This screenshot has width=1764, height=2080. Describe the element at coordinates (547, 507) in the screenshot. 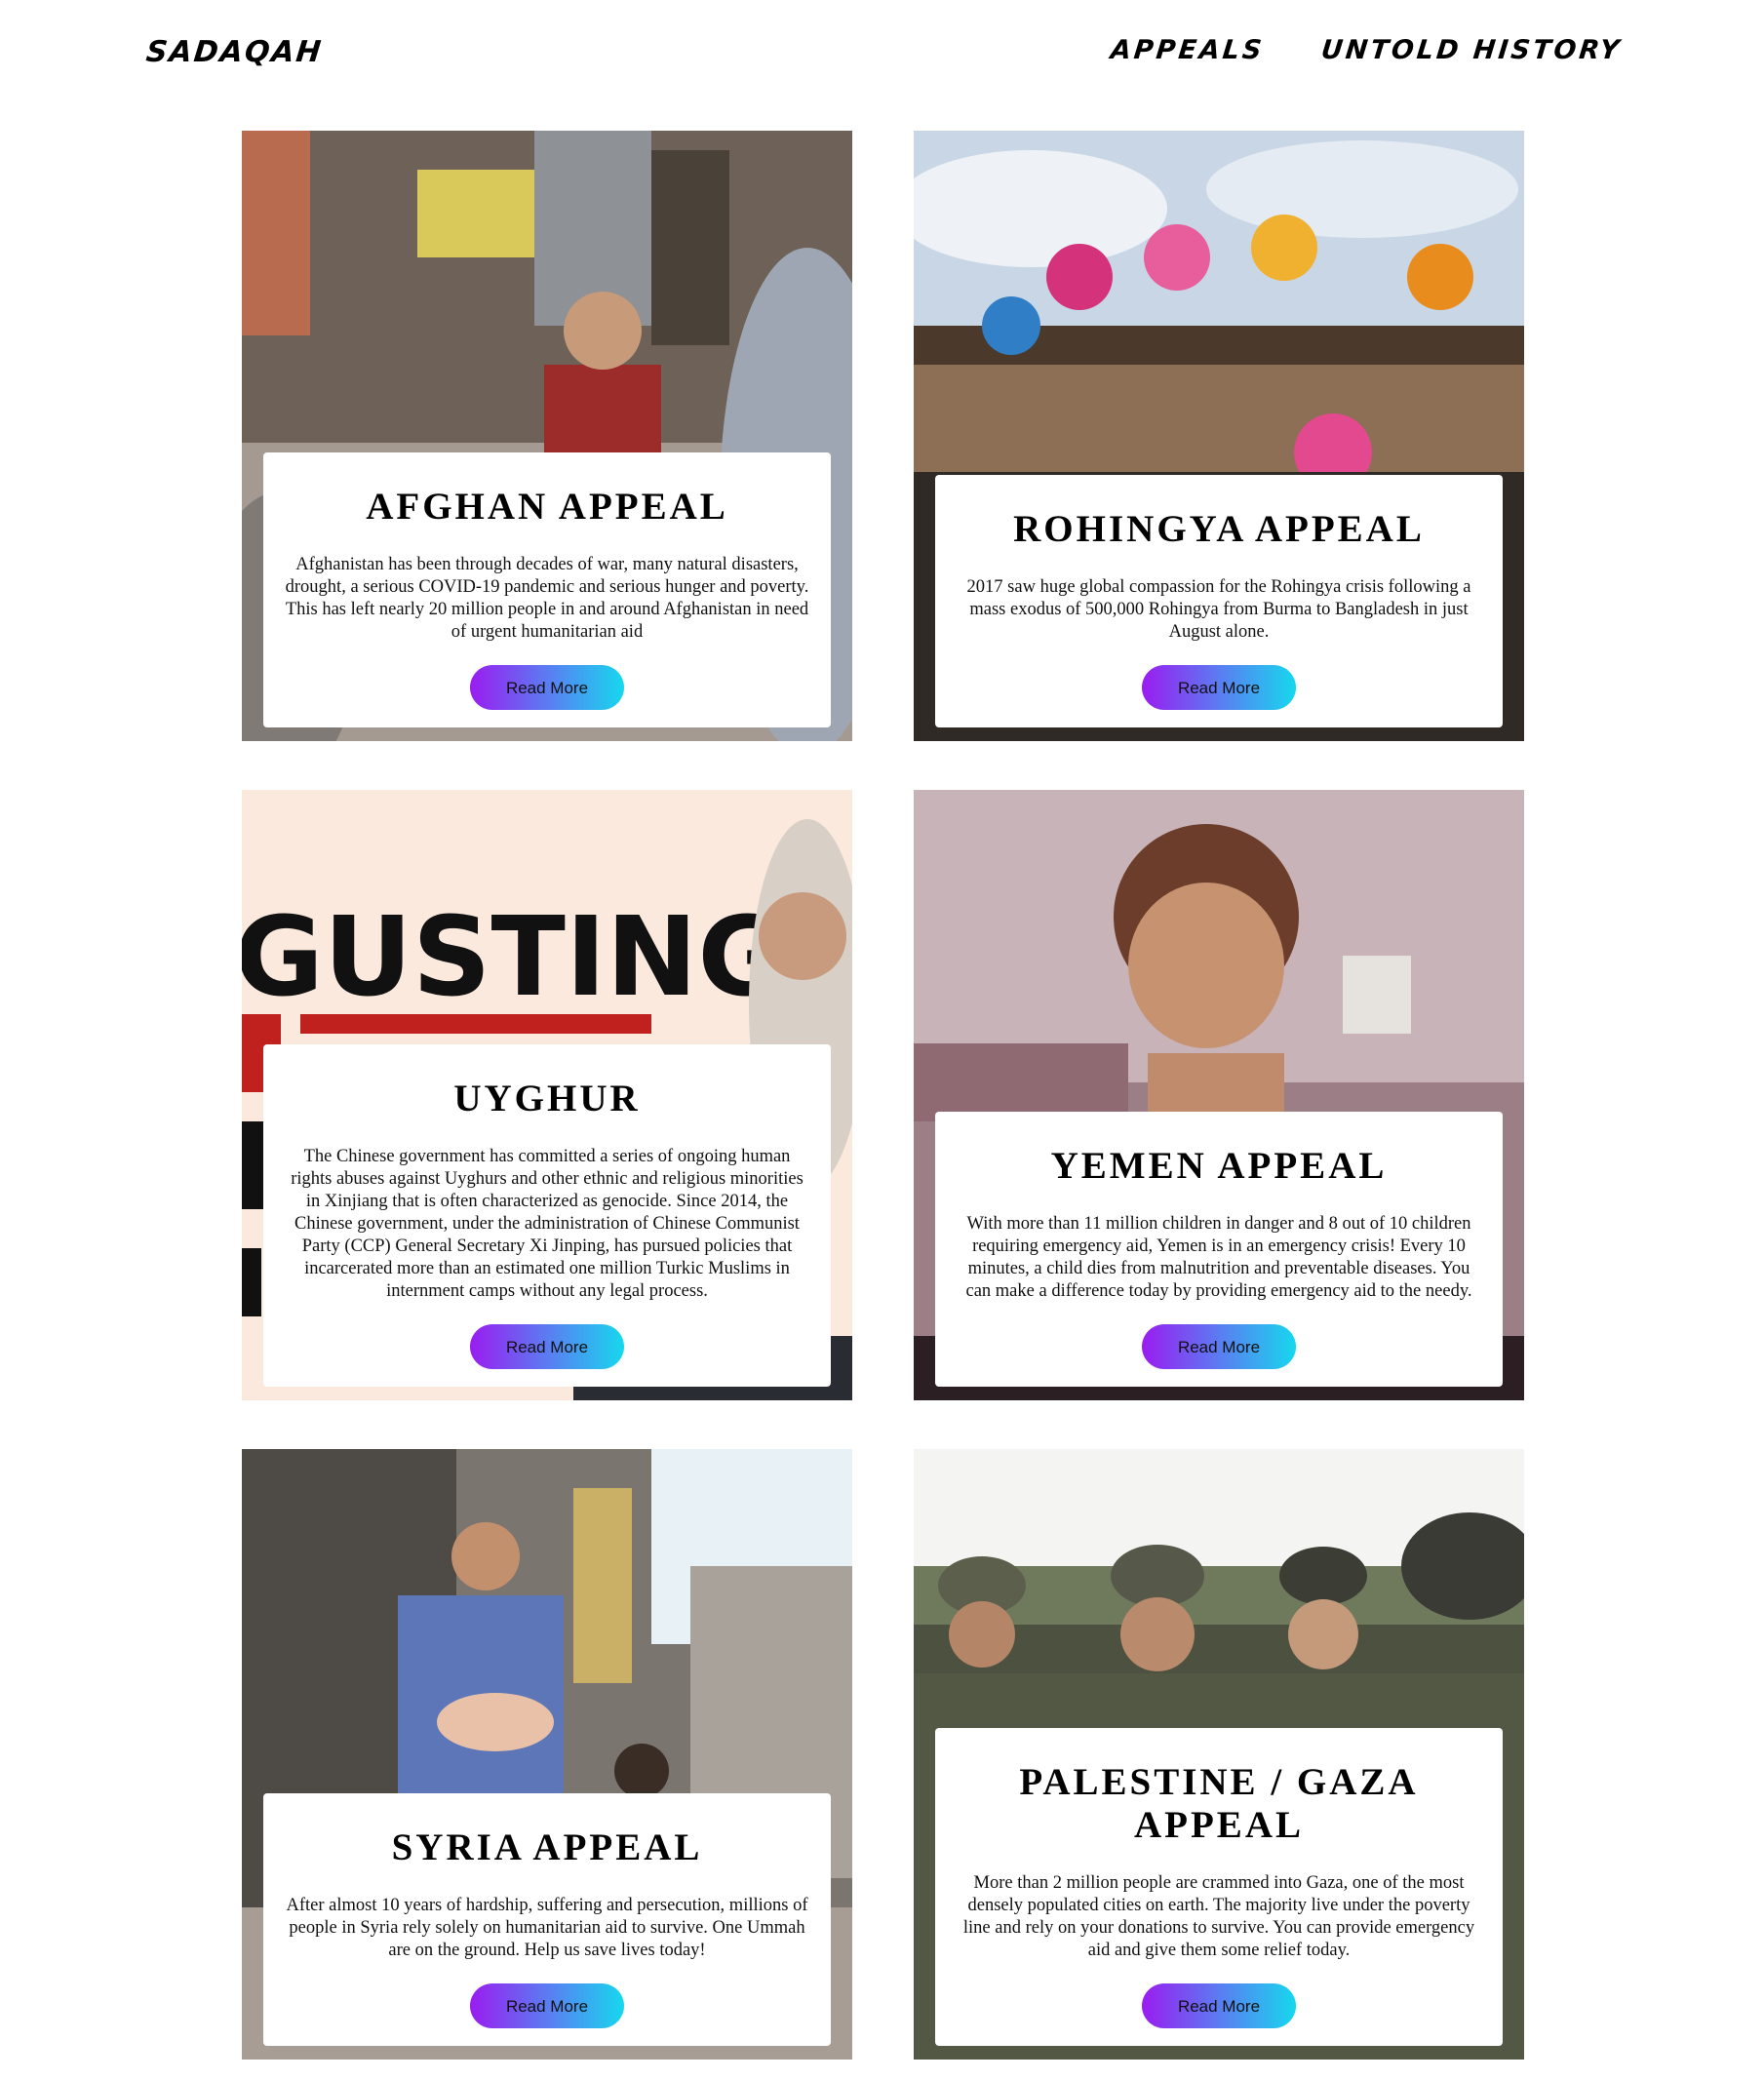

I see `appeal-title: AFGHAN APPEAL` at that location.